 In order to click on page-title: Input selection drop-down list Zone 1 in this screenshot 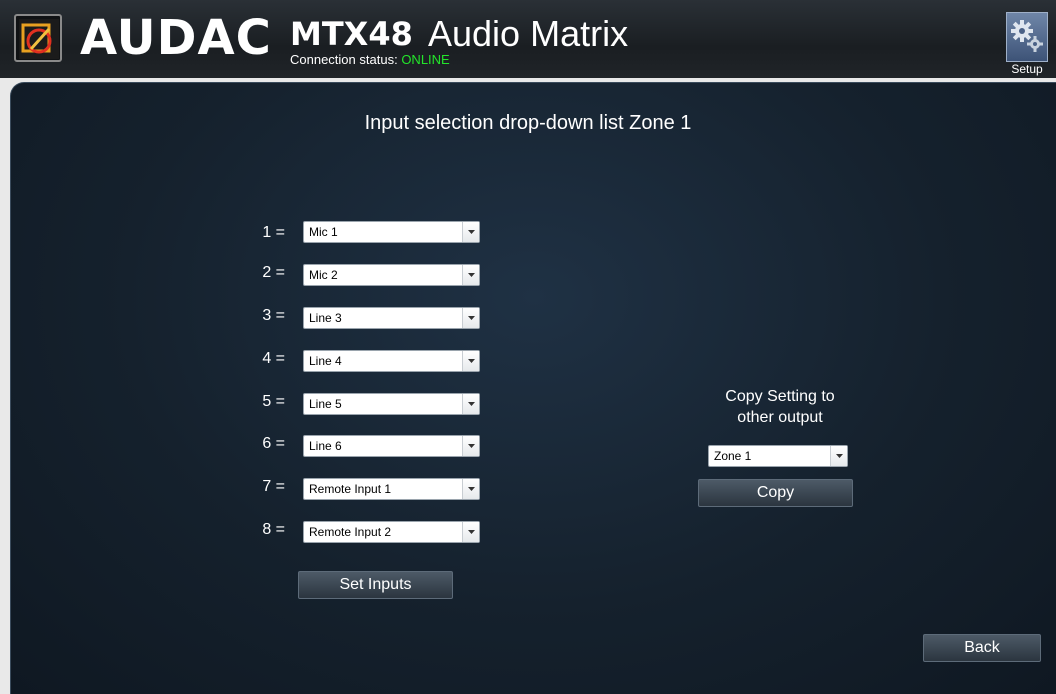, I will do `click(528, 123)`.